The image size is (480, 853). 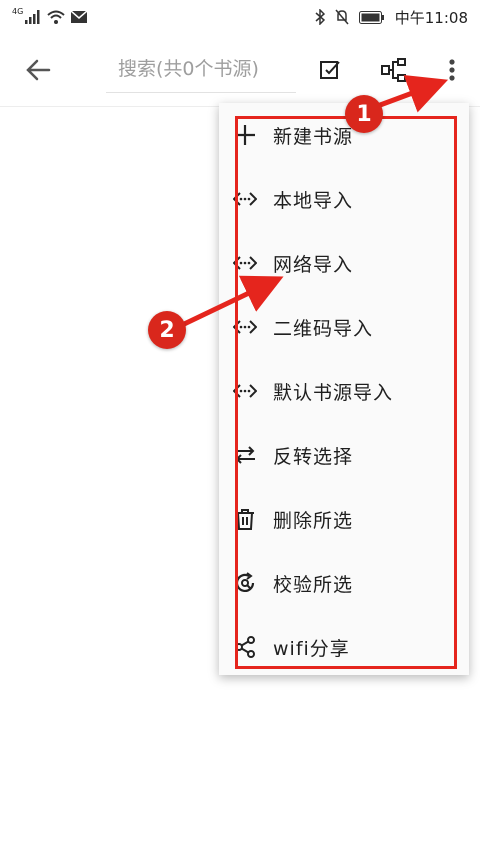 I want to click on annotation-badge-1: 1, so click(x=364, y=114).